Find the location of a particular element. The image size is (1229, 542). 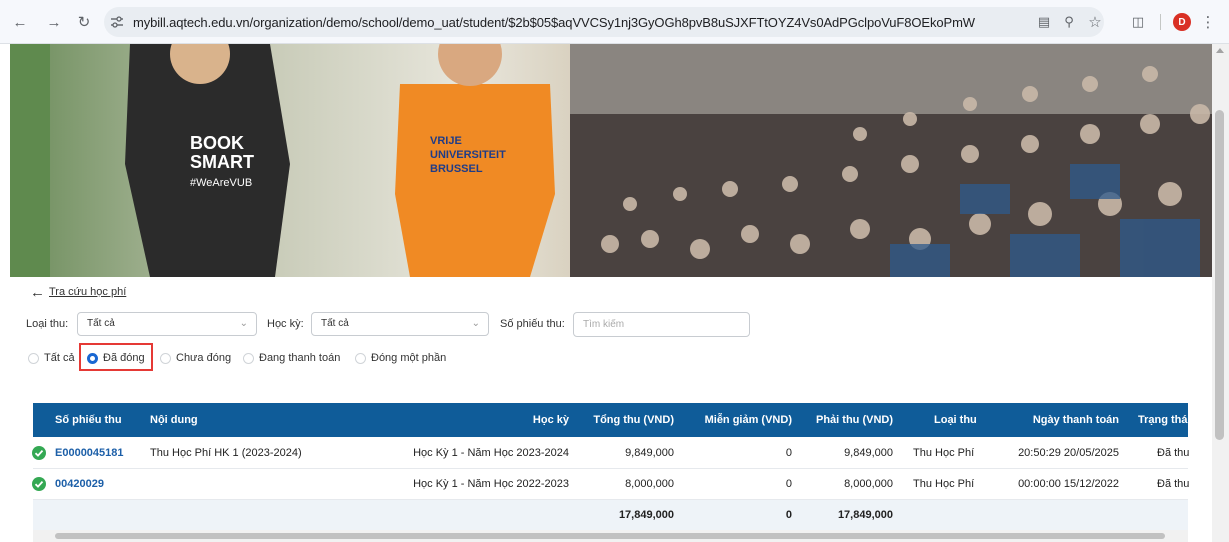

table-scroll-thumb is located at coordinates (610, 536).